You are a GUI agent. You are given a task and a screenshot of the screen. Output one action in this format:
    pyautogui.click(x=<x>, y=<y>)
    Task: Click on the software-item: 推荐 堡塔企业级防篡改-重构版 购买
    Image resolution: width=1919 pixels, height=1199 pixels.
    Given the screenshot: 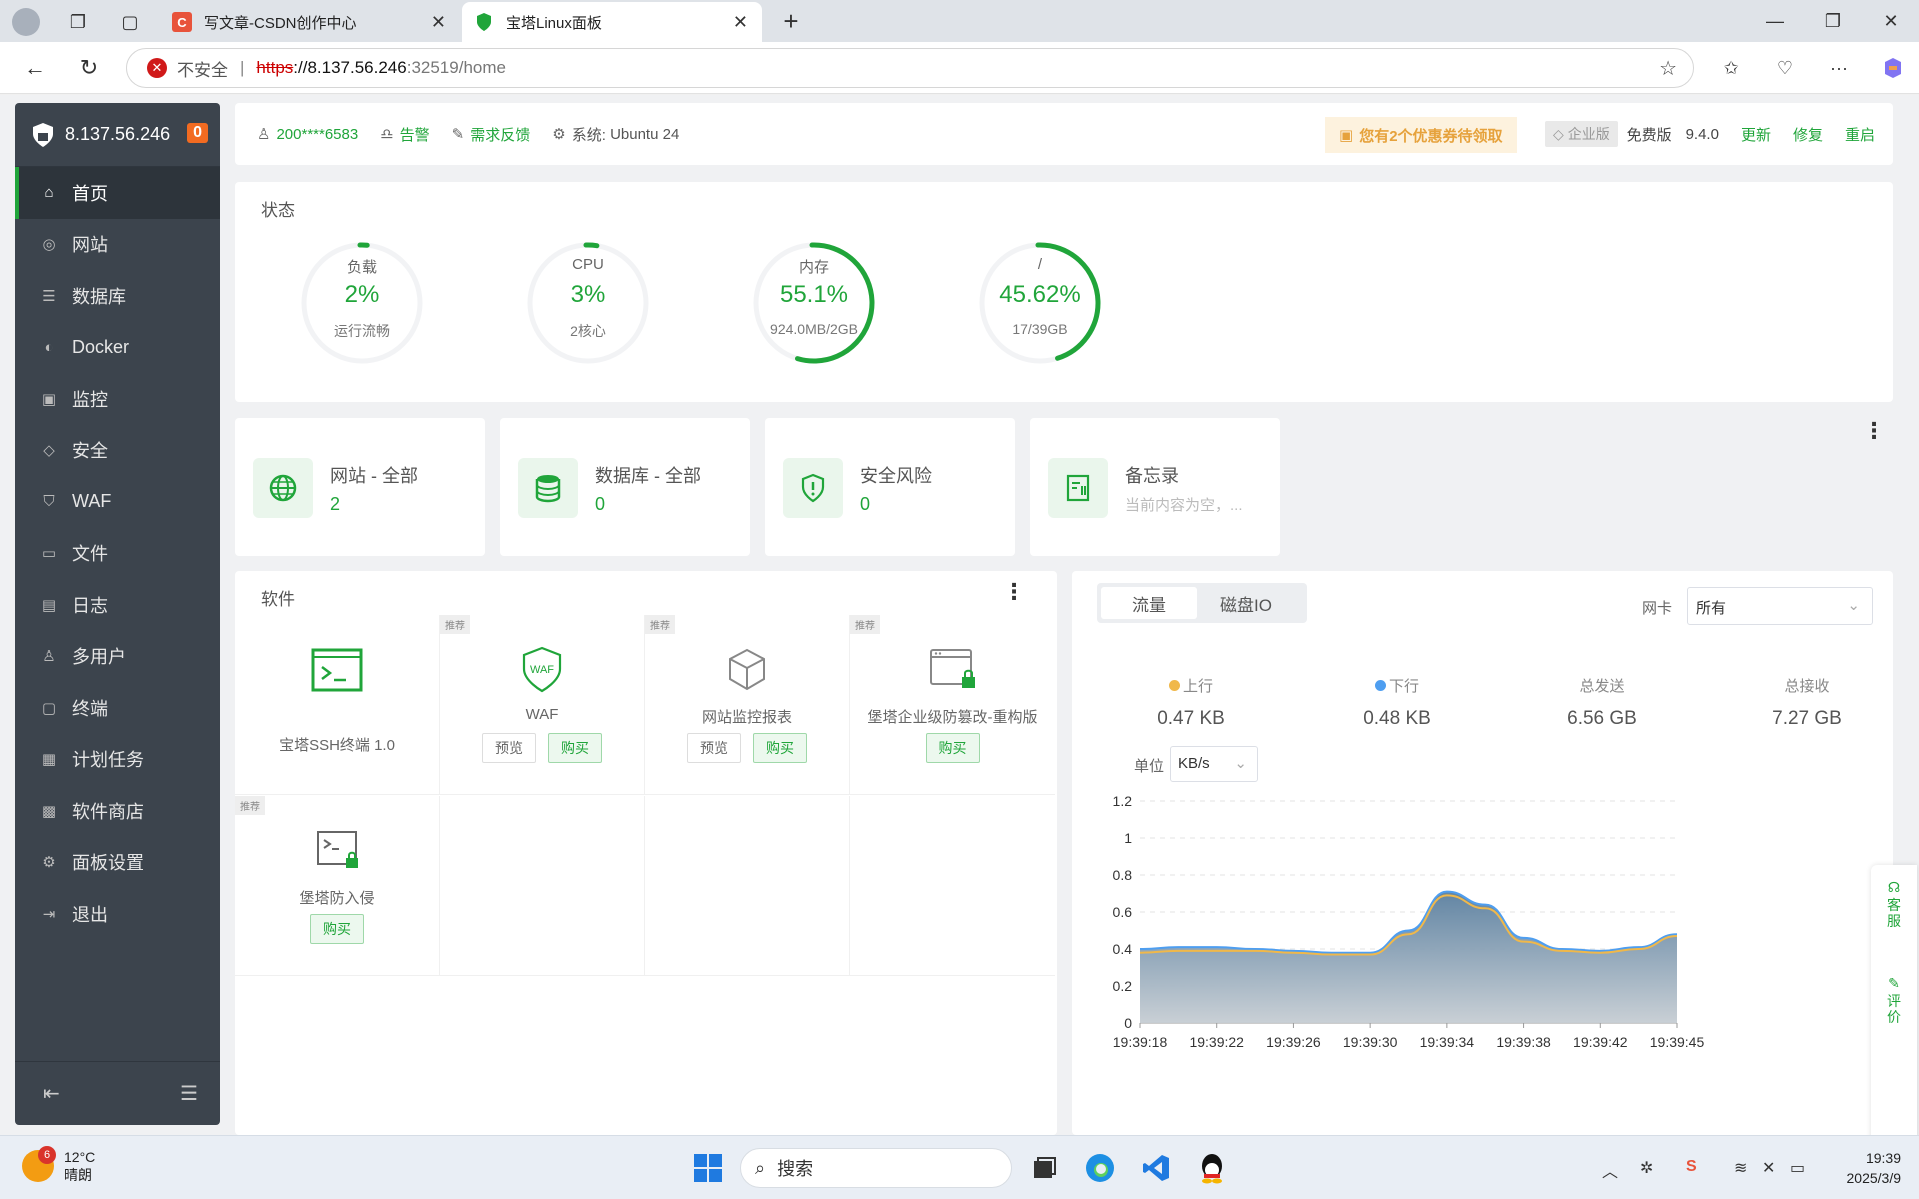 What is the action you would take?
    pyautogui.click(x=952, y=705)
    